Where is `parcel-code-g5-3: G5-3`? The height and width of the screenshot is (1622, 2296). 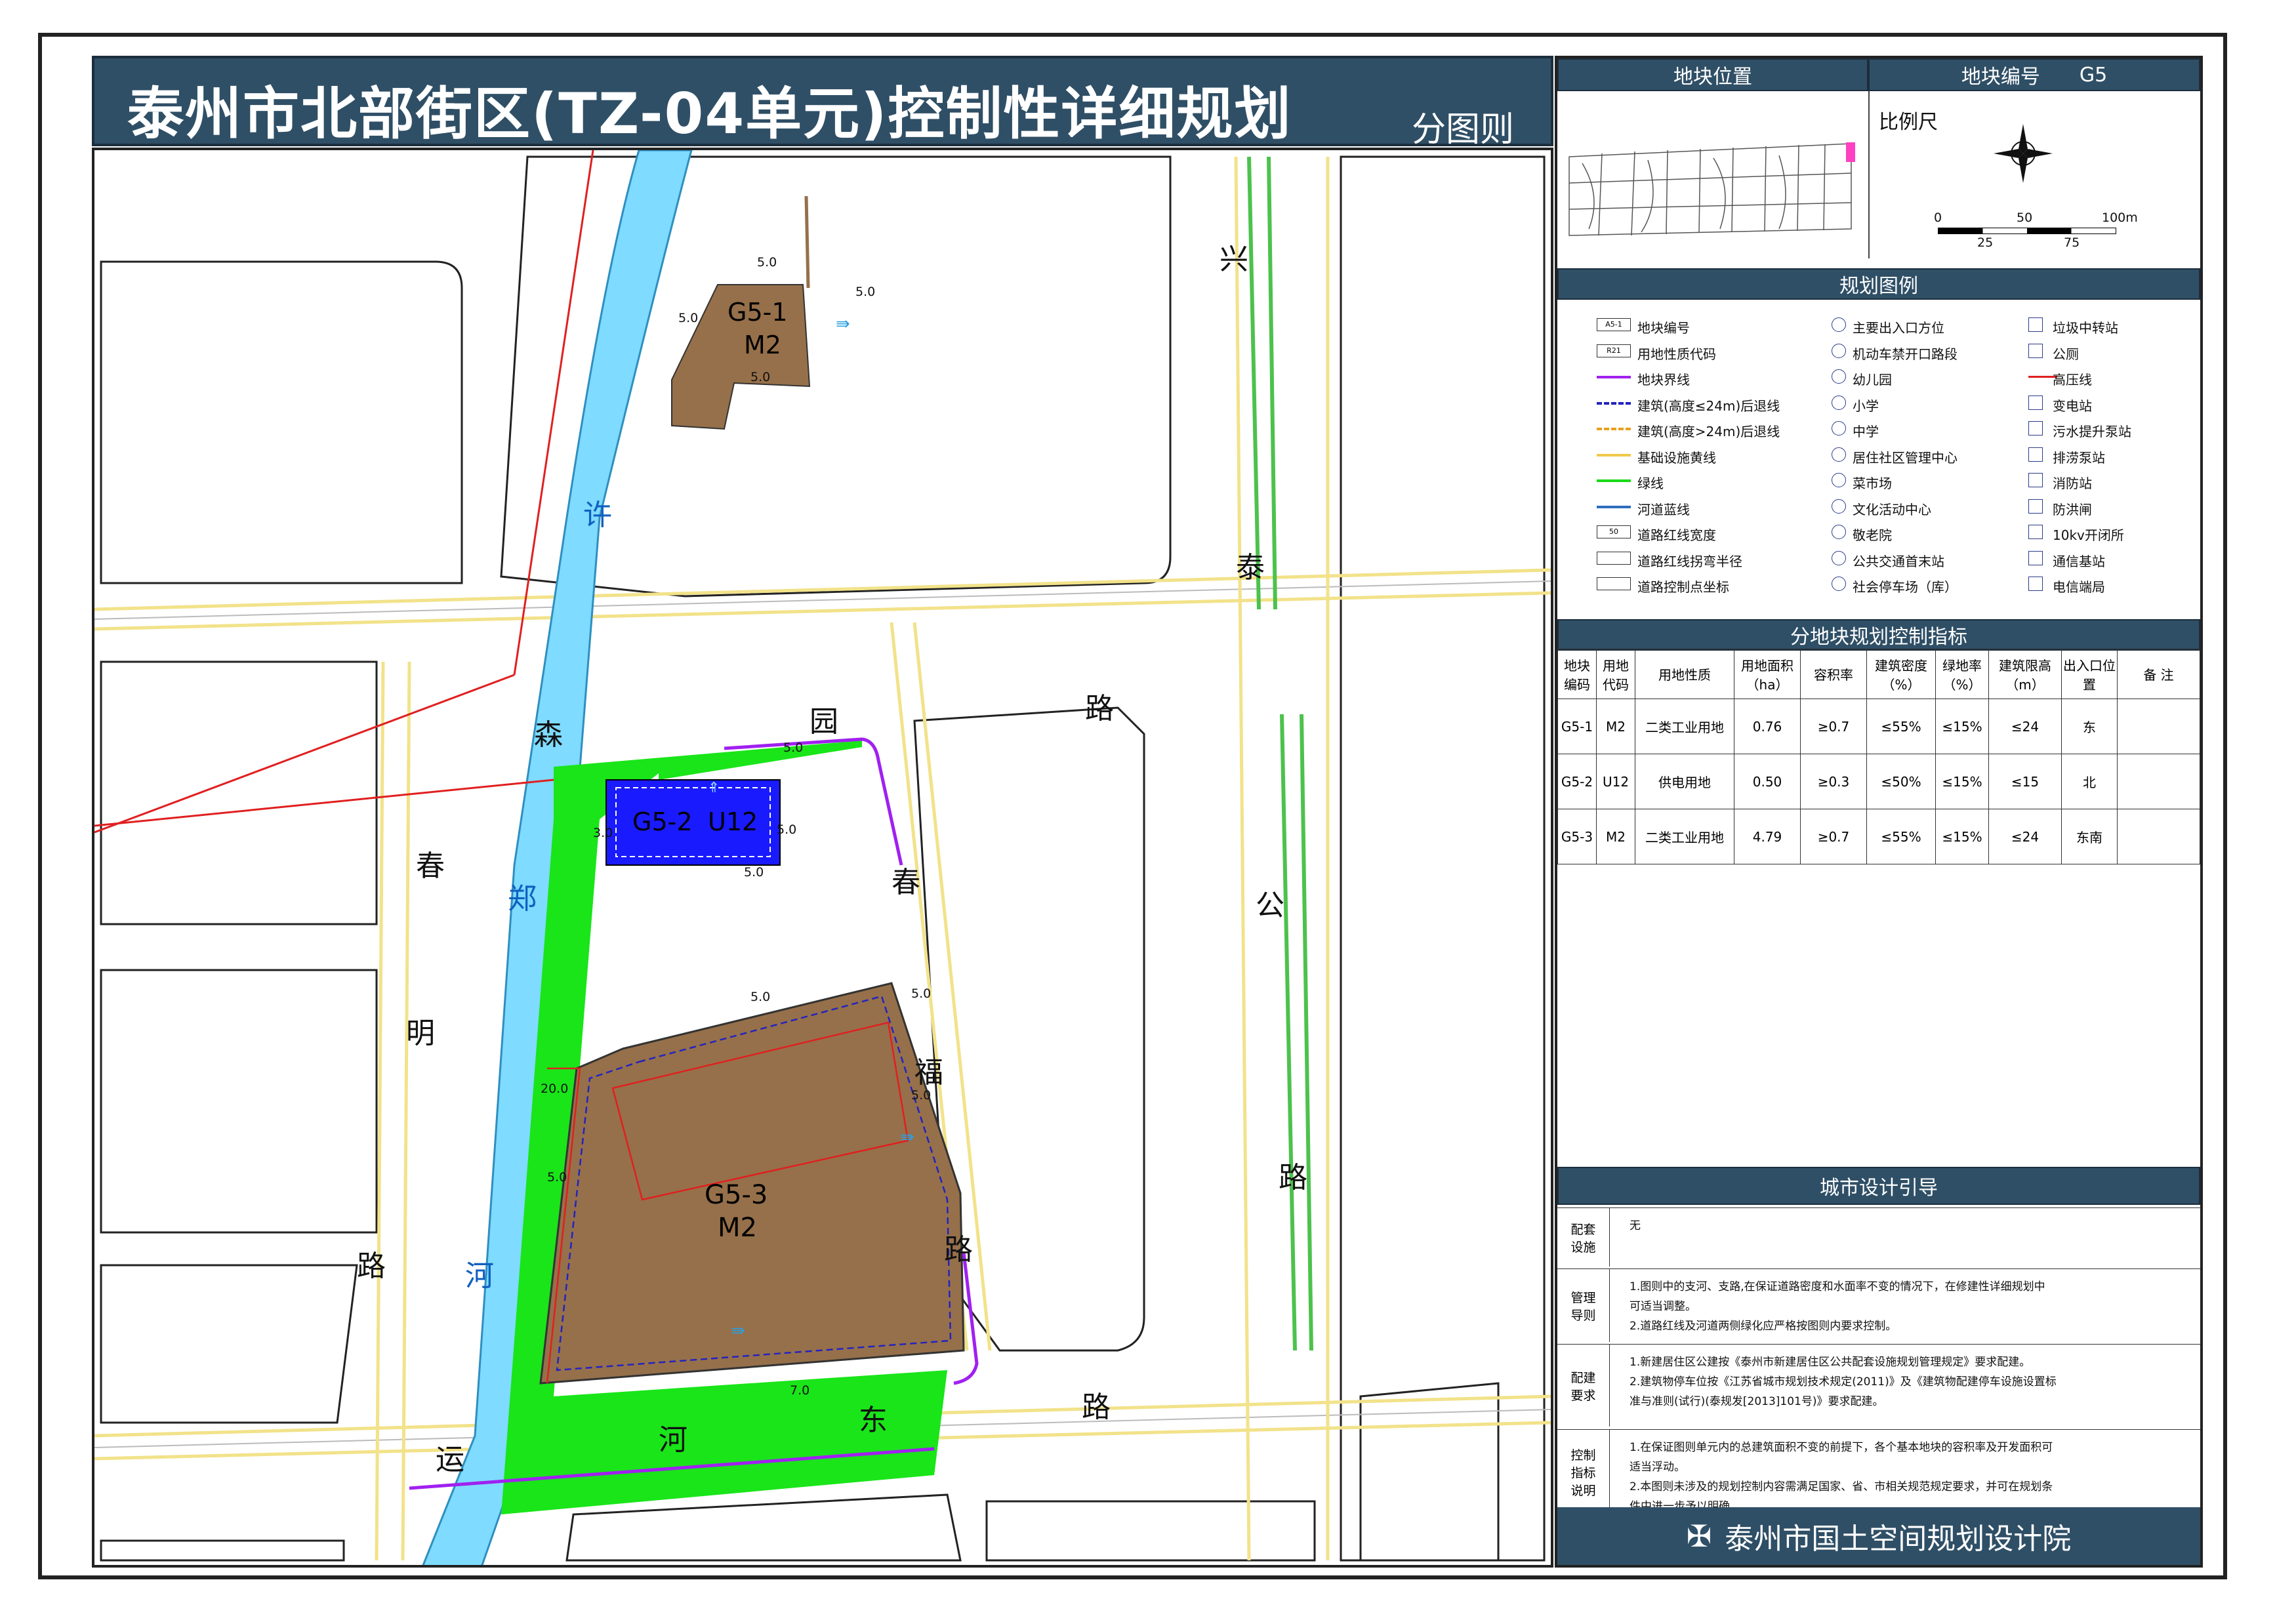
parcel-code-g5-3: G5-3 is located at coordinates (736, 1195).